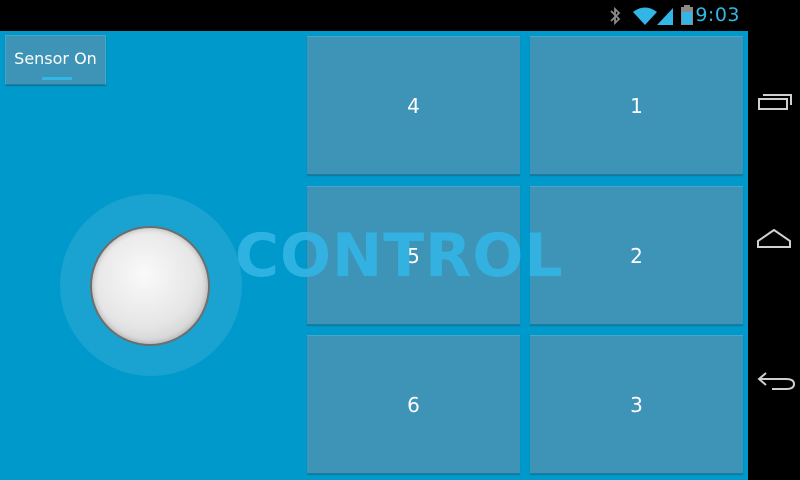 The height and width of the screenshot is (480, 800). Describe the element at coordinates (57, 78) in the screenshot. I see `toggle-on-indicator` at that location.